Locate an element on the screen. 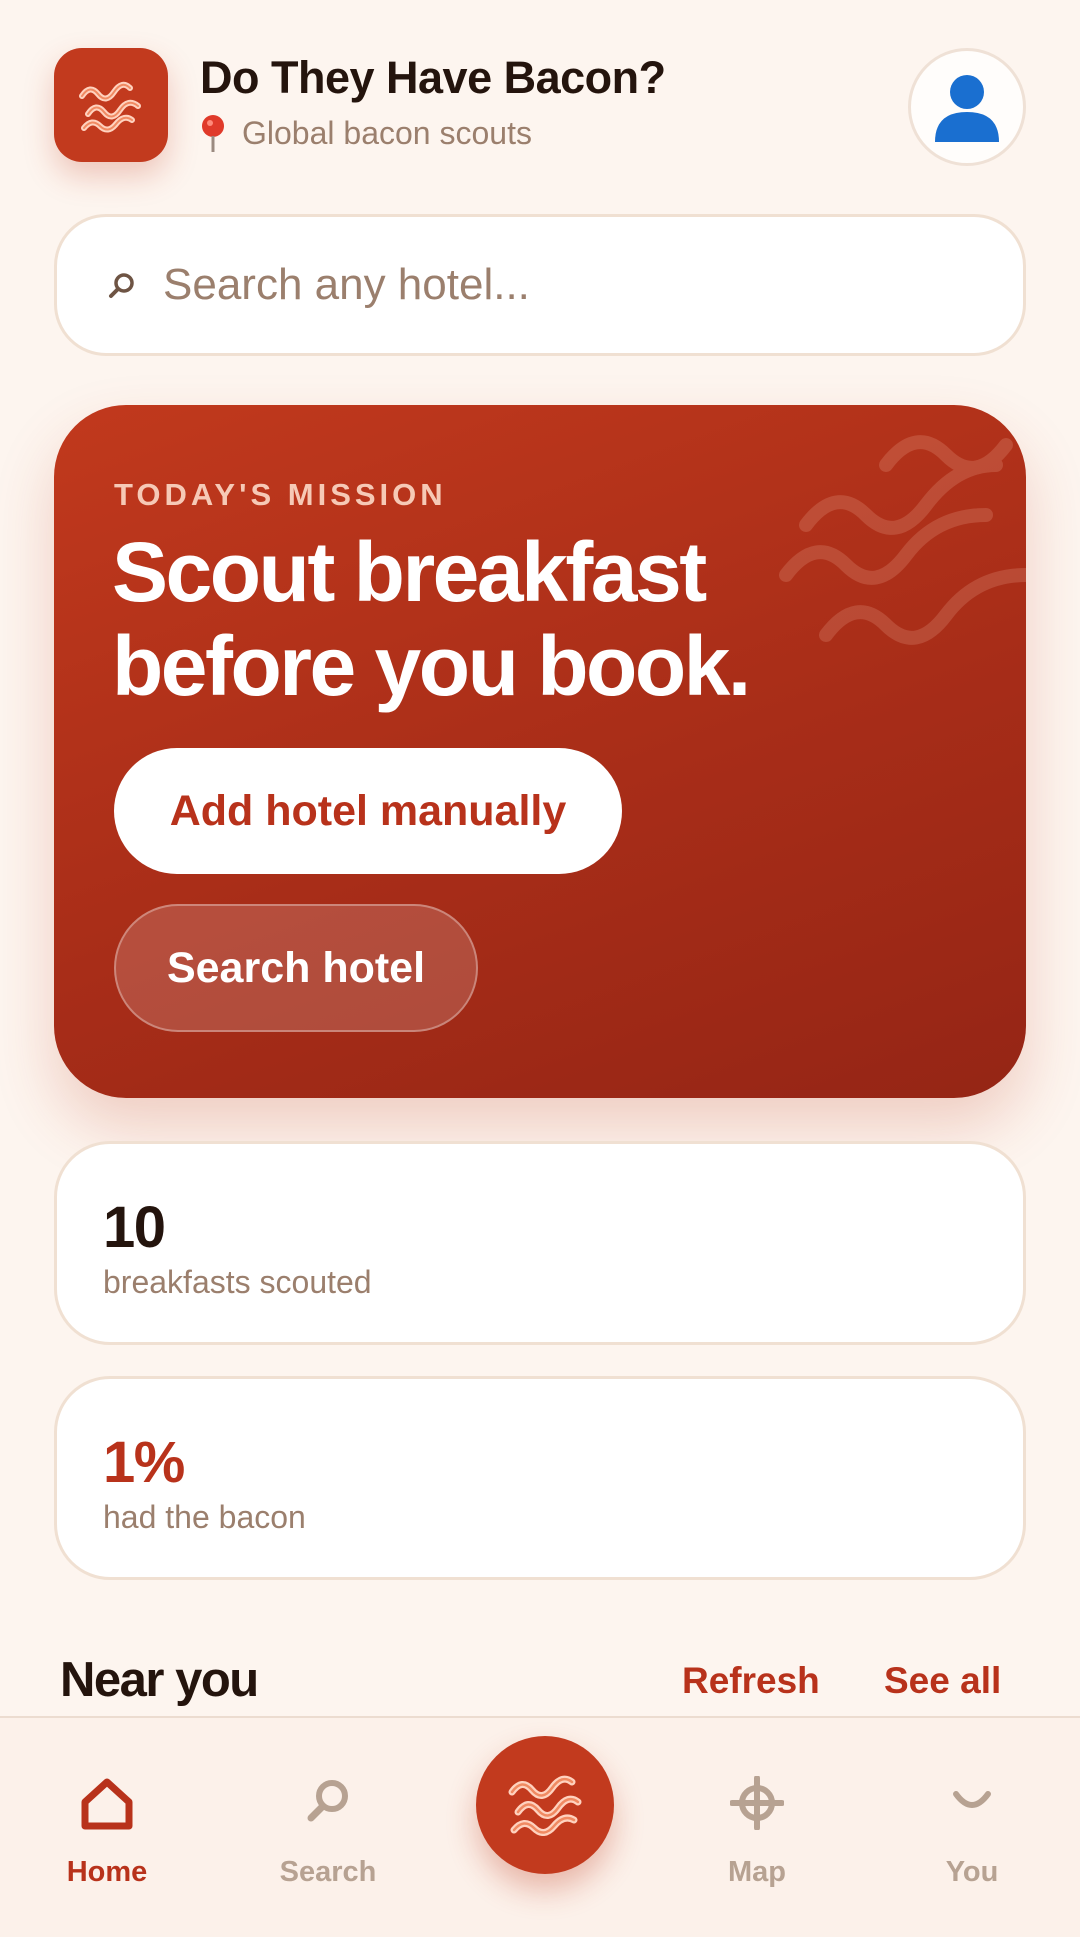 This screenshot has width=1080, height=1937. home-icon is located at coordinates (107, 1806).